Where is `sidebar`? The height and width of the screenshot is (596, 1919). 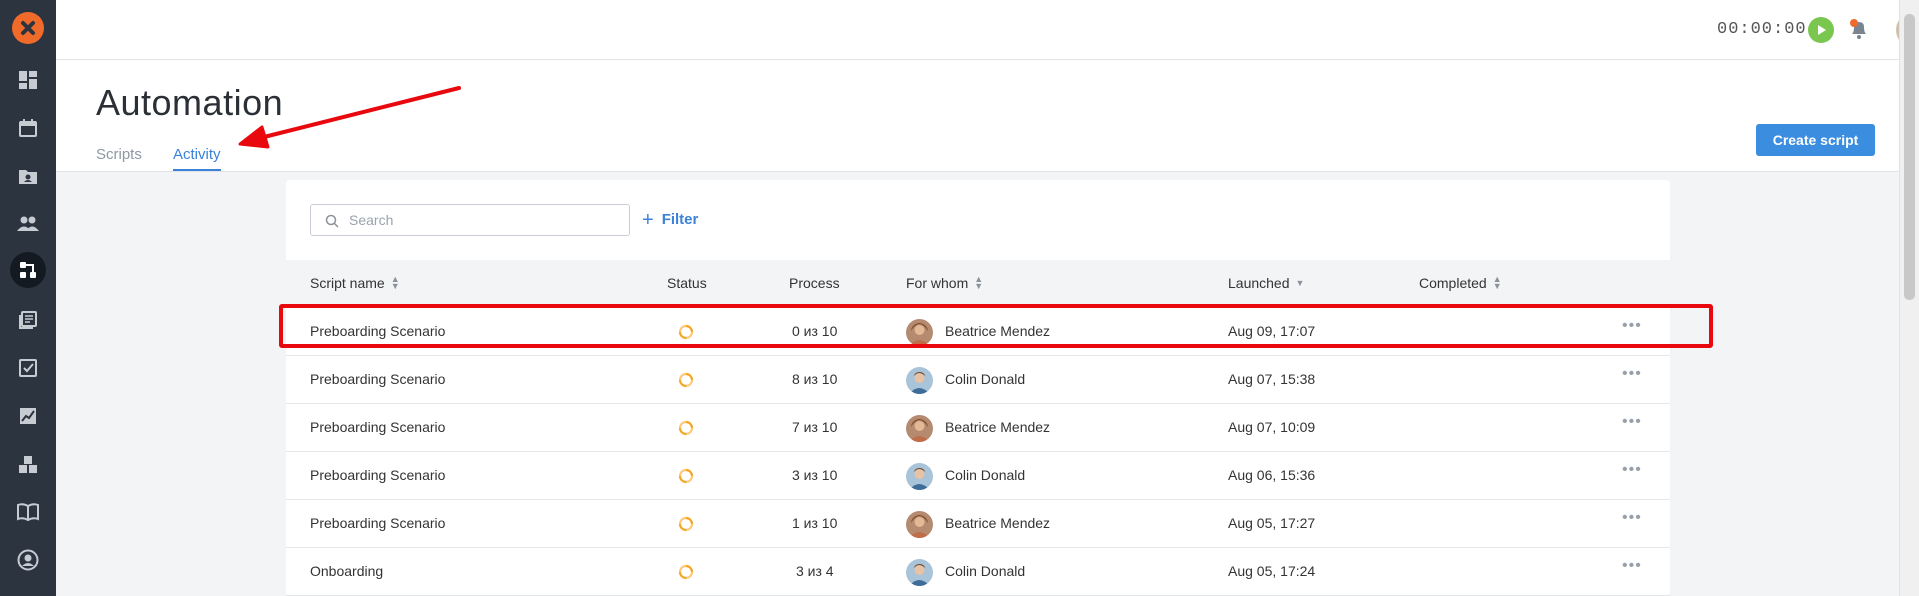
sidebar is located at coordinates (28, 298).